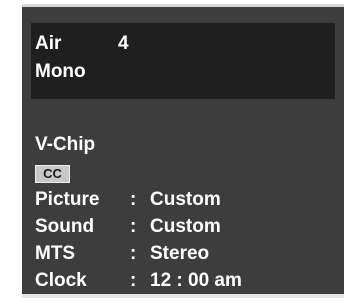 This screenshot has height=302, width=363. What do you see at coordinates (65, 226) in the screenshot?
I see `setting-label: Sound` at bounding box center [65, 226].